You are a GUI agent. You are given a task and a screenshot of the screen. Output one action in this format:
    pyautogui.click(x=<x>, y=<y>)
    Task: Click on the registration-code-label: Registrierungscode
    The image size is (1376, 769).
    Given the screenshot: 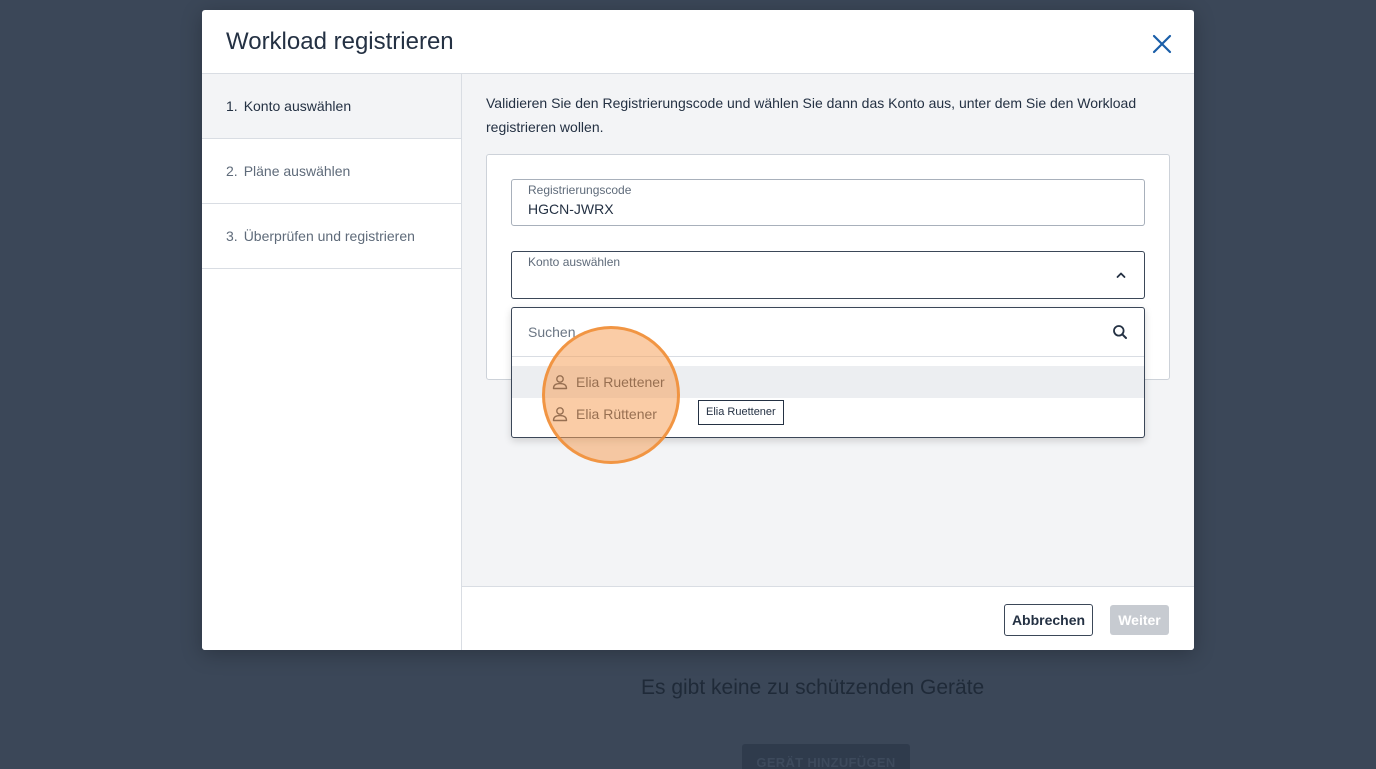 What is the action you would take?
    pyautogui.click(x=580, y=190)
    